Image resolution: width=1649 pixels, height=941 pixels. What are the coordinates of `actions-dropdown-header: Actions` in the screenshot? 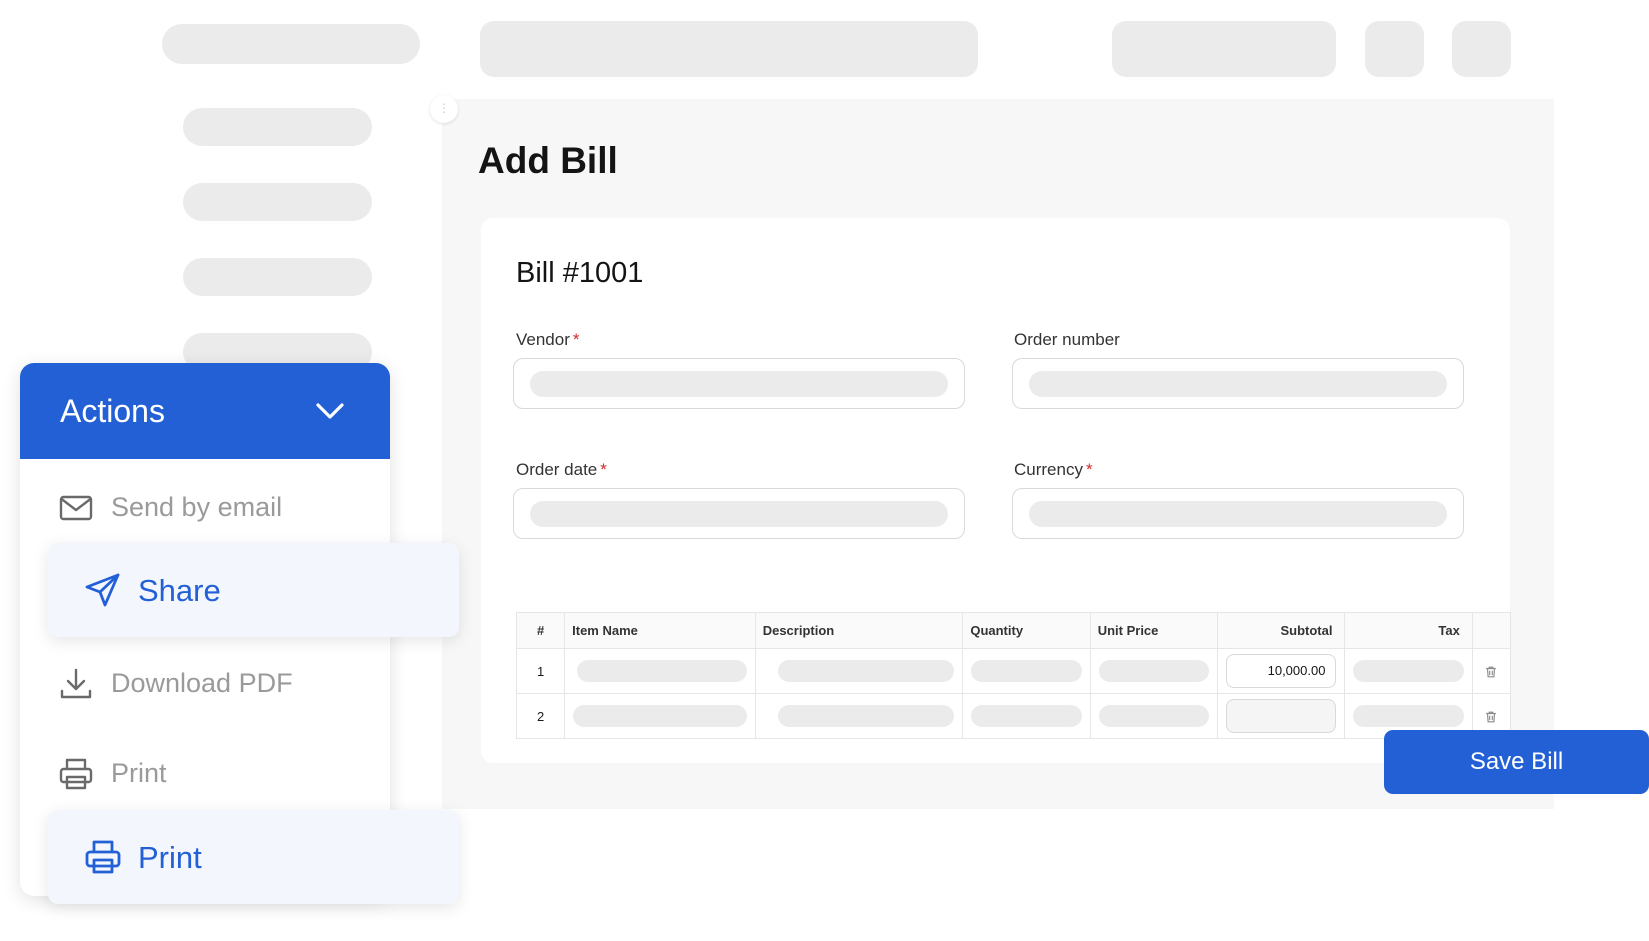 It's located at (205, 411).